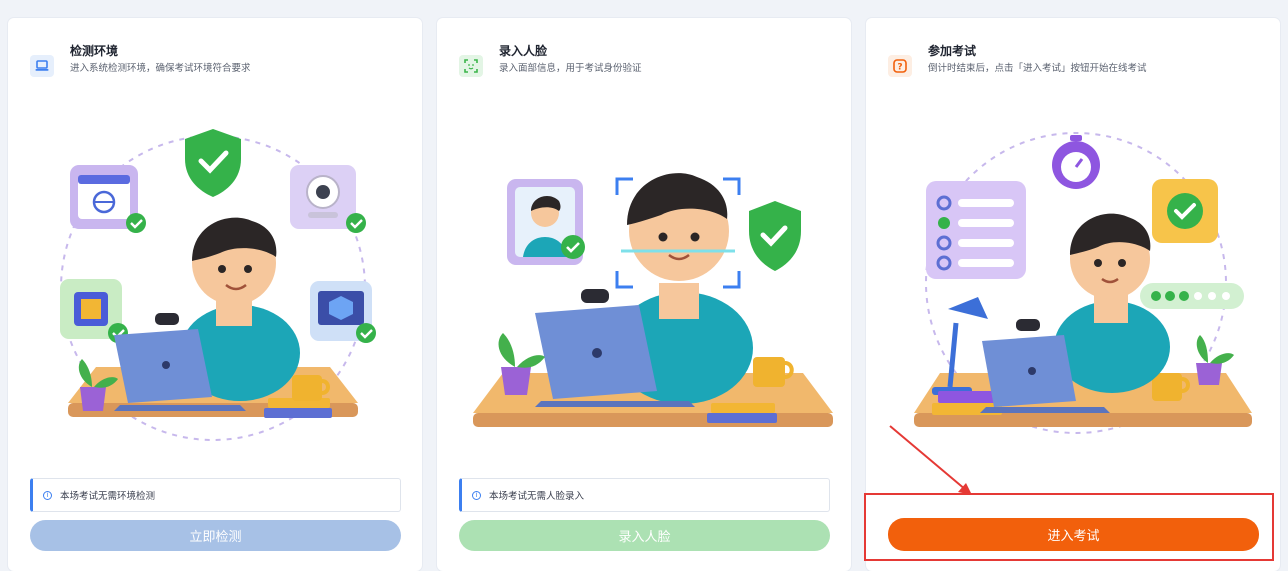 The image size is (1288, 571). Describe the element at coordinates (160, 68) in the screenshot. I see `env-check-desc: 进入系统检测环境，确保考试环境符合要求` at that location.